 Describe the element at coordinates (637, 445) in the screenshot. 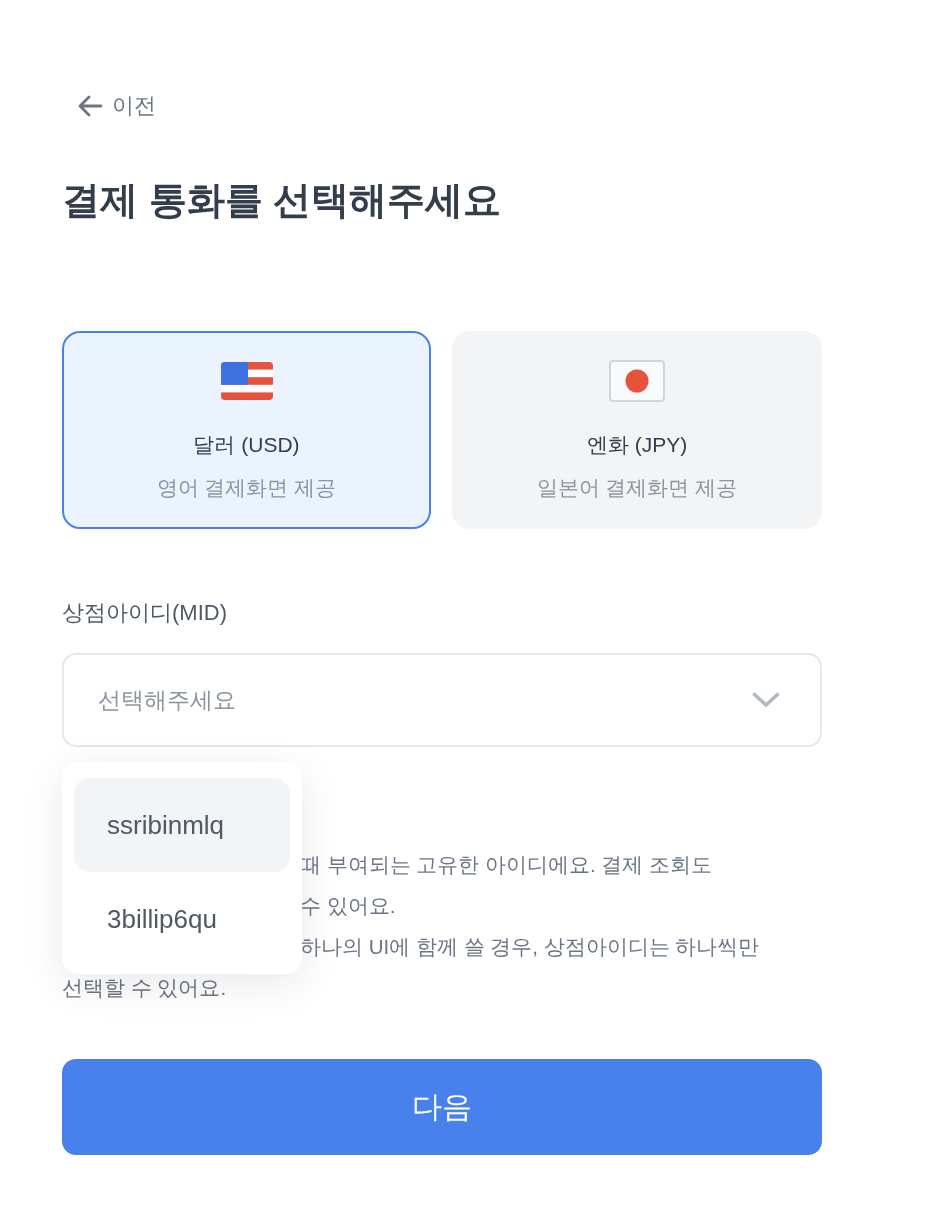

I see `currency-name: 엔화 (JPY)` at that location.